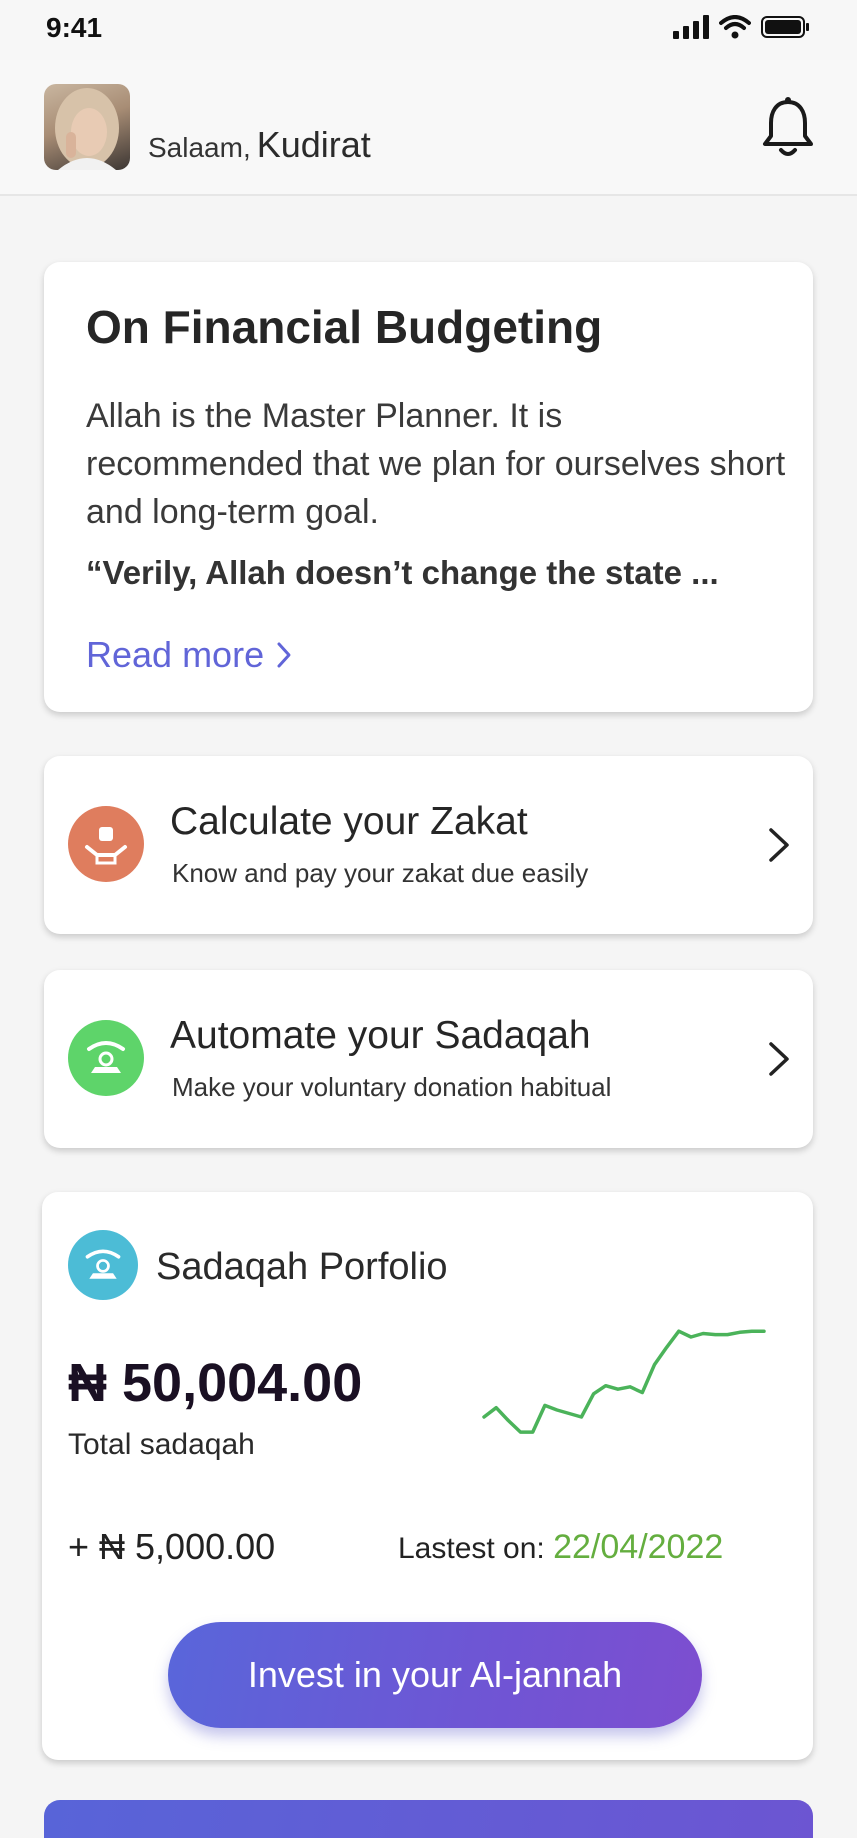  What do you see at coordinates (638, 1547) in the screenshot?
I see `latest-date: 22/04/2022` at bounding box center [638, 1547].